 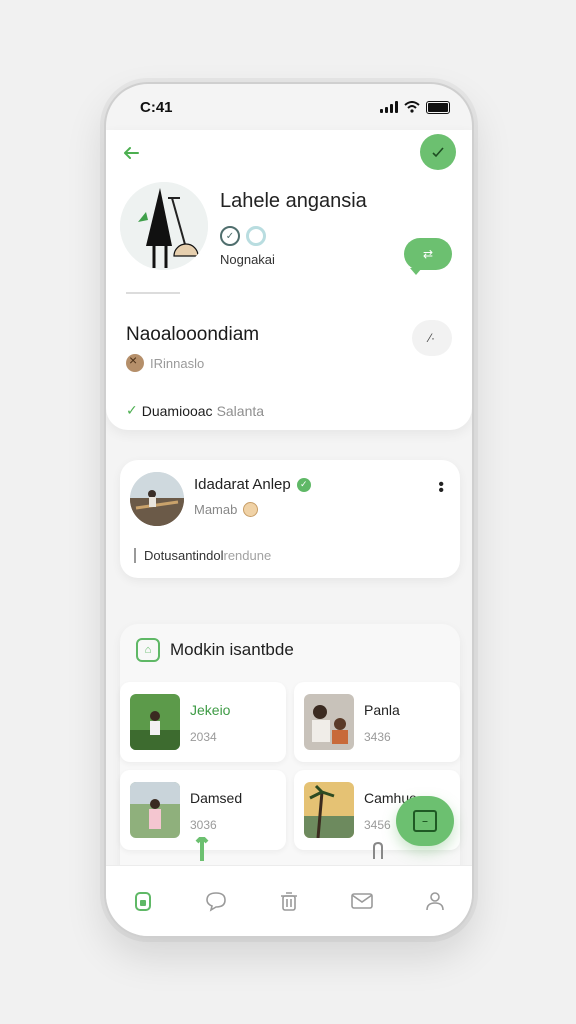 I want to click on checkmark-icon, so click(x=438, y=152).